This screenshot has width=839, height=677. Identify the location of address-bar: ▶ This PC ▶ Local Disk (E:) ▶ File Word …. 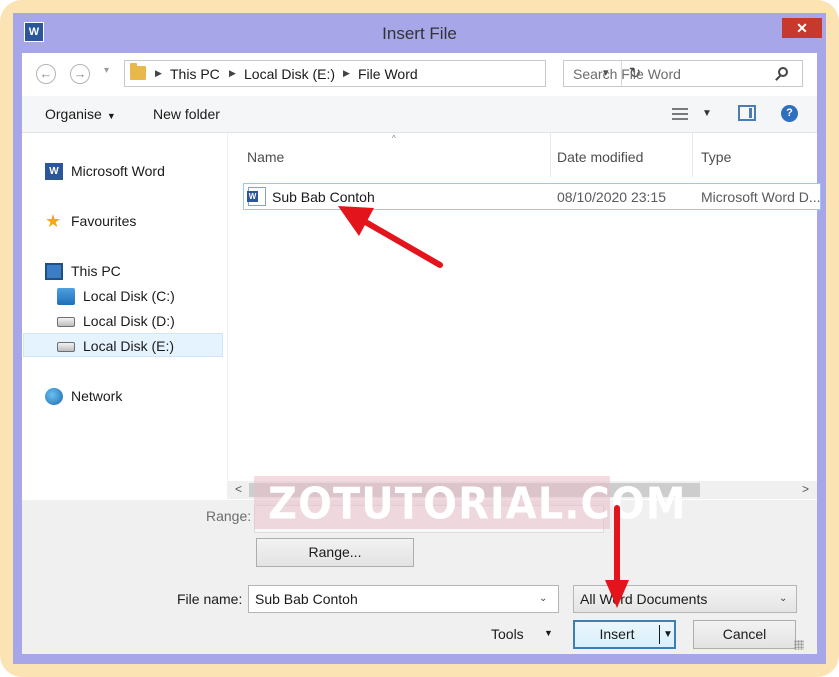
(382, 73).